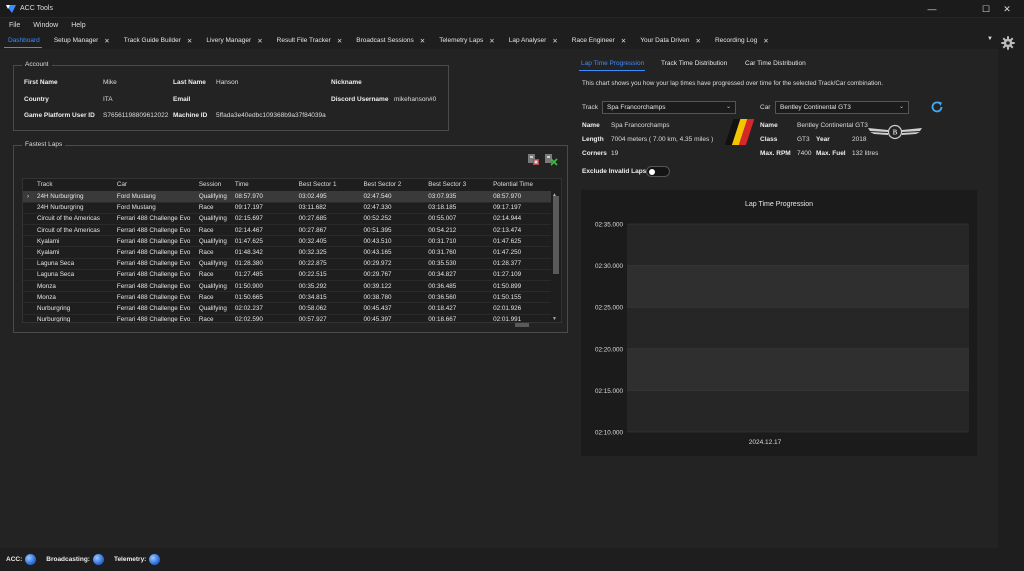  What do you see at coordinates (522, 325) in the screenshot?
I see `table-horizontal-scrollbar` at bounding box center [522, 325].